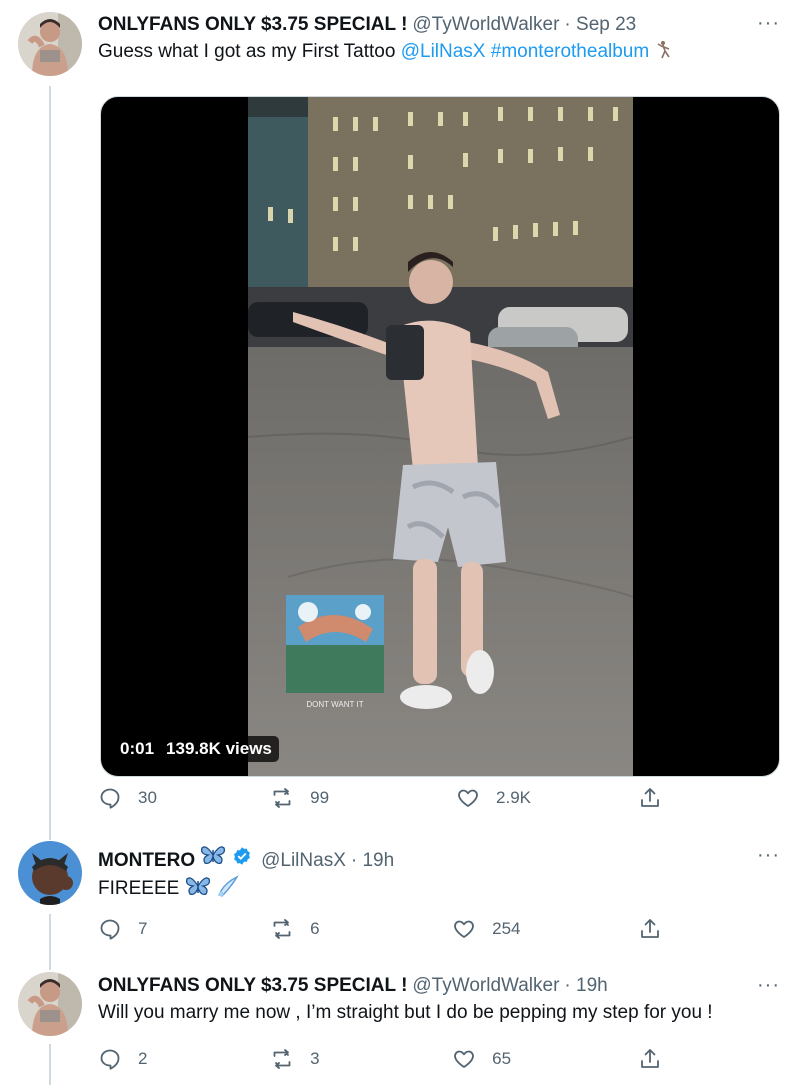 The image size is (800, 1085). Describe the element at coordinates (184, 1059) in the screenshot. I see `reply-button: 2` at that location.